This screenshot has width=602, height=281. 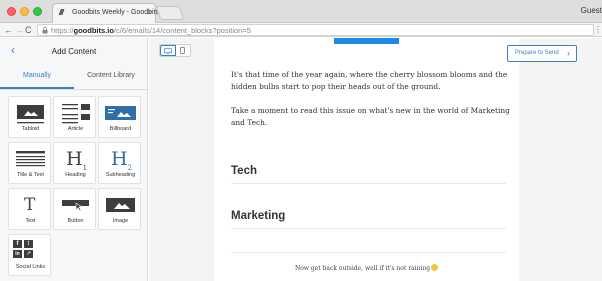 What do you see at coordinates (77, 160) in the screenshot?
I see `heading-icon: H1` at bounding box center [77, 160].